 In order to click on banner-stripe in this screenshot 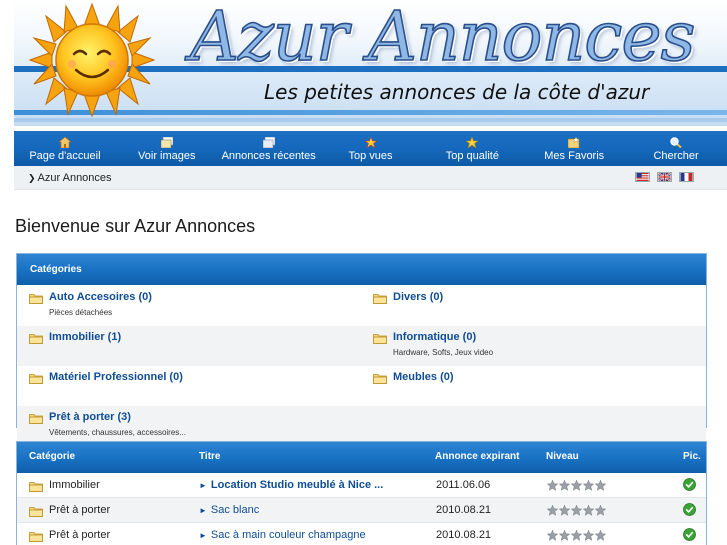, I will do `click(370, 120)`.